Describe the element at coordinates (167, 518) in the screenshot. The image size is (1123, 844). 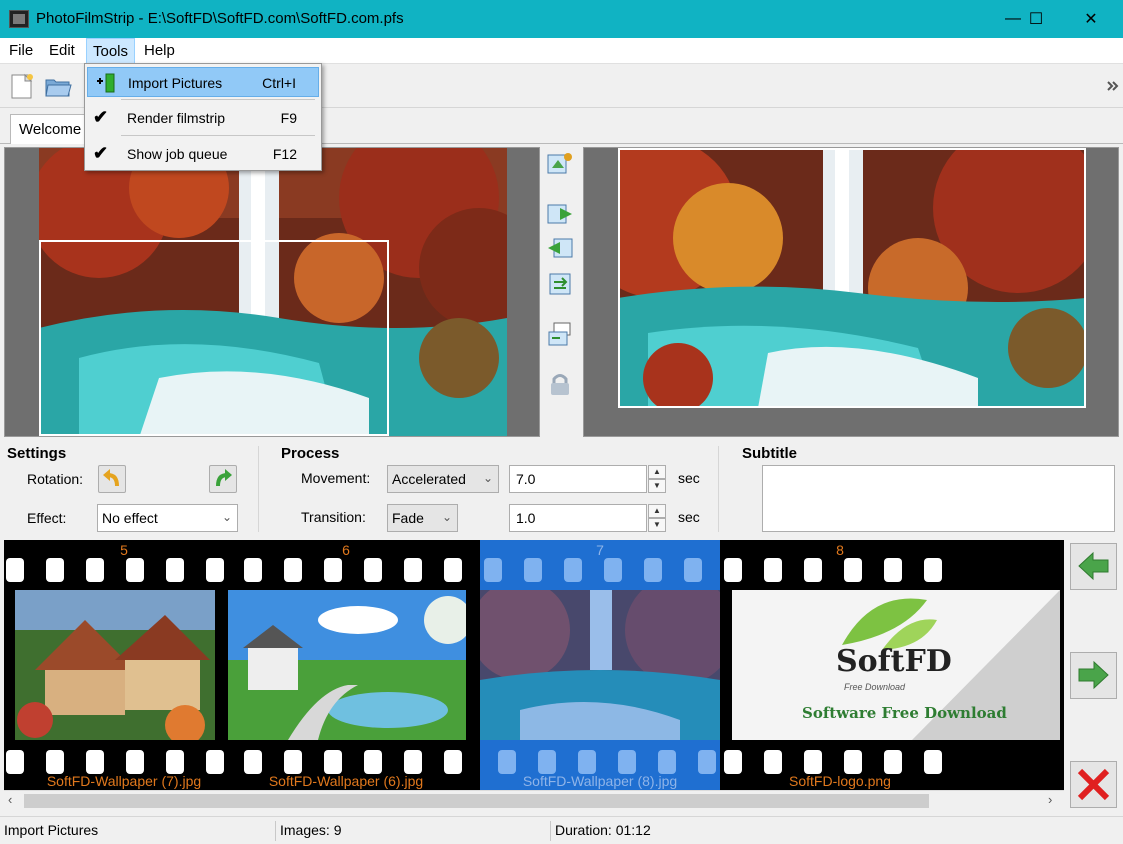
I see `effect-select: No effect ⌄` at that location.